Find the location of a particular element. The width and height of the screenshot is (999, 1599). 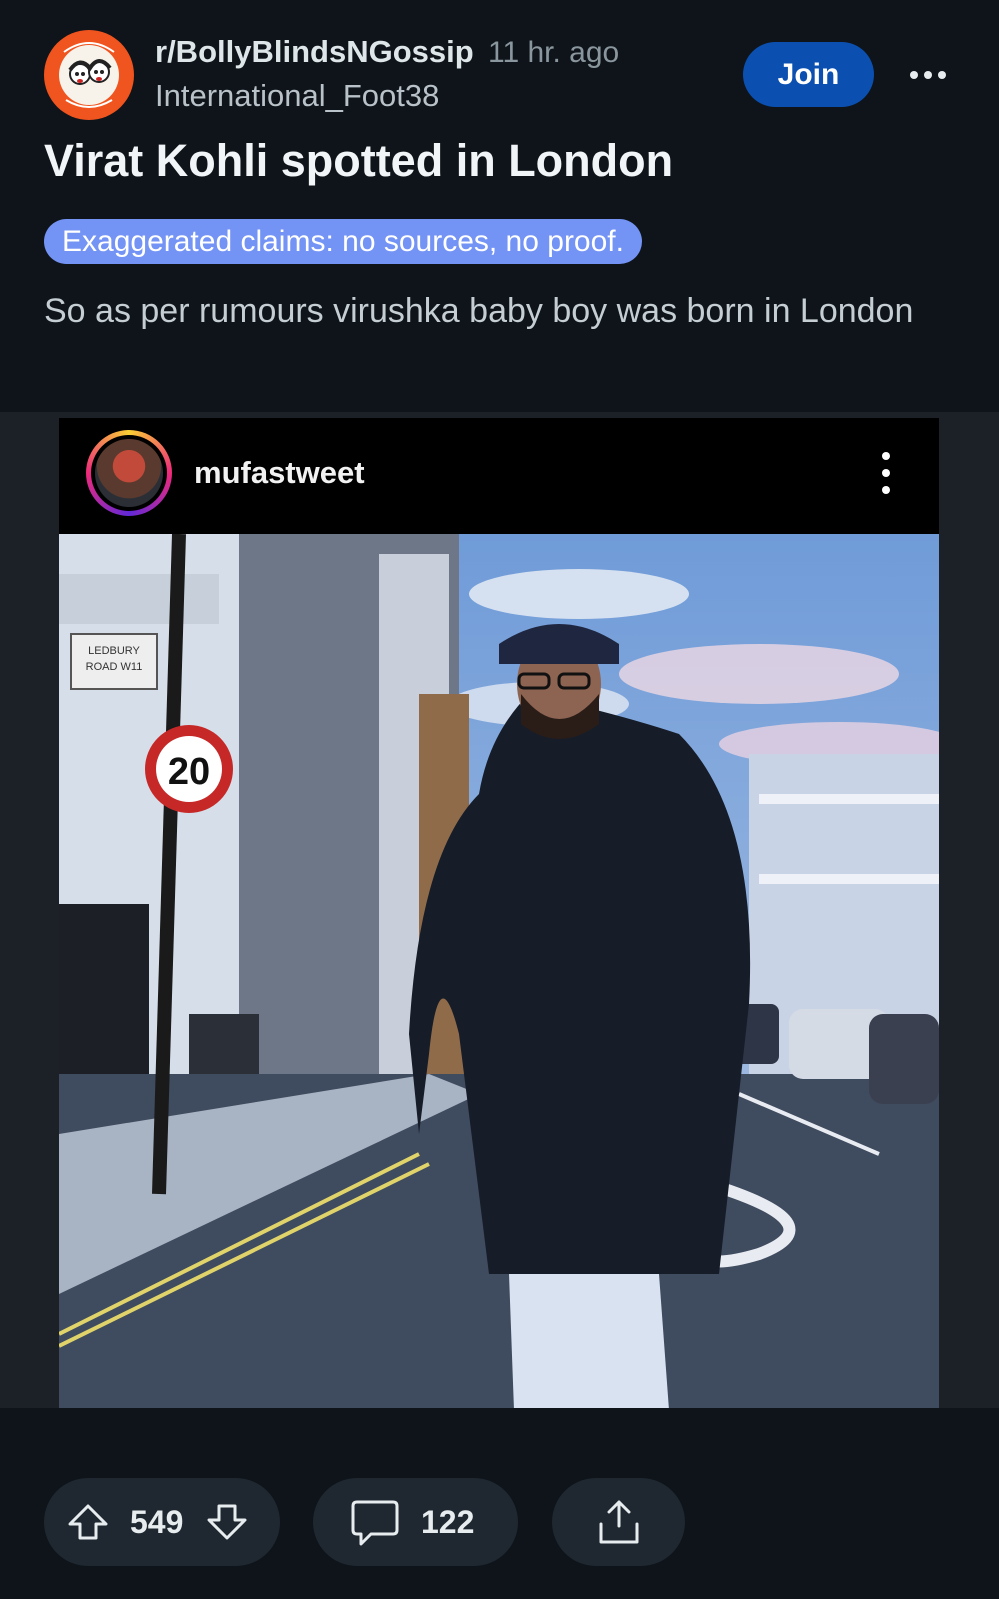

embed-username: mufastweet is located at coordinates (279, 473).